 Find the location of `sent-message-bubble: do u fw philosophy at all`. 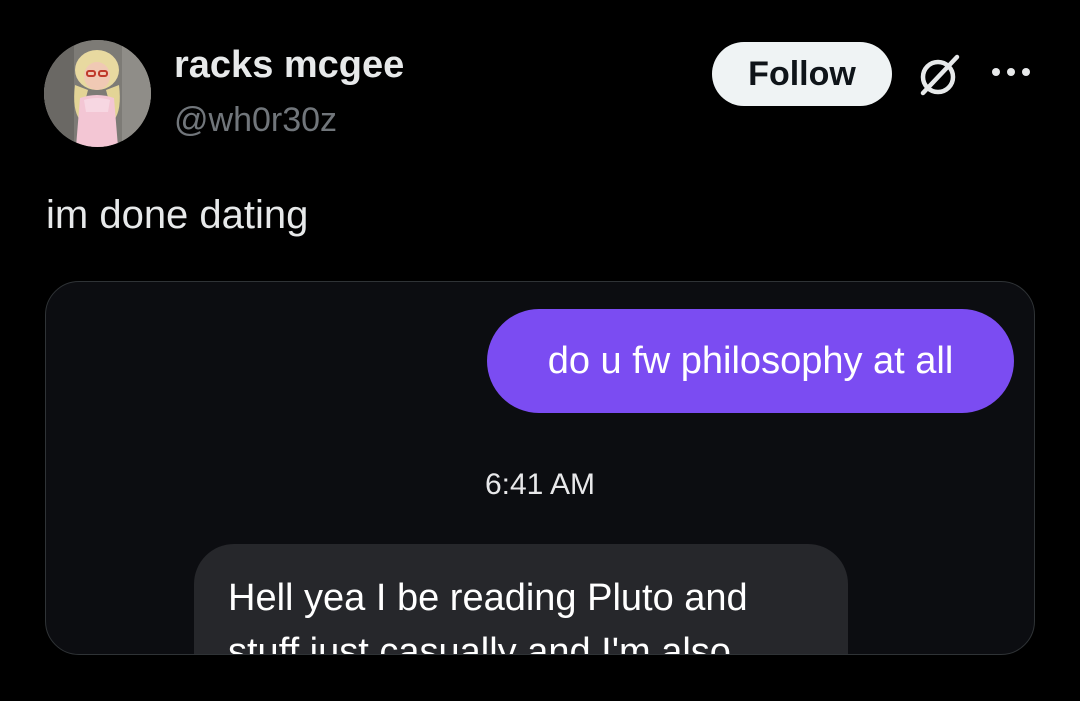

sent-message-bubble: do u fw philosophy at all is located at coordinates (750, 361).